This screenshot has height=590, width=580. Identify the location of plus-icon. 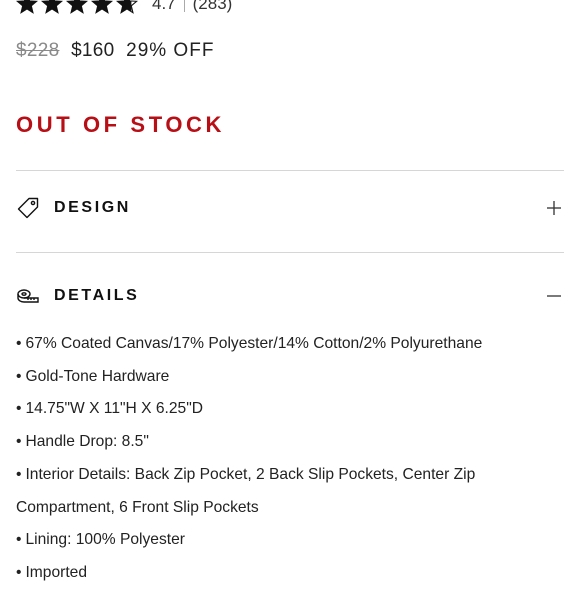
(554, 208).